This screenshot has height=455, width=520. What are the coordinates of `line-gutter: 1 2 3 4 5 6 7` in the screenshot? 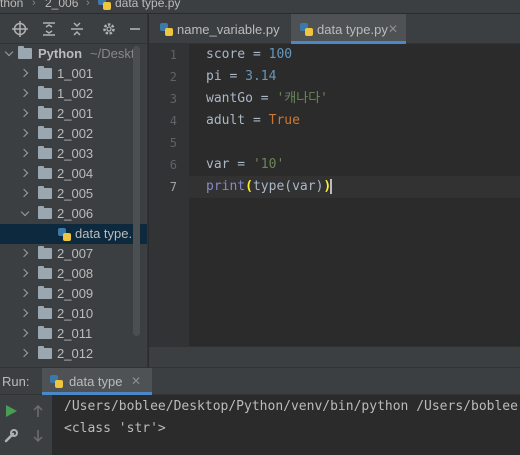 It's located at (169, 195).